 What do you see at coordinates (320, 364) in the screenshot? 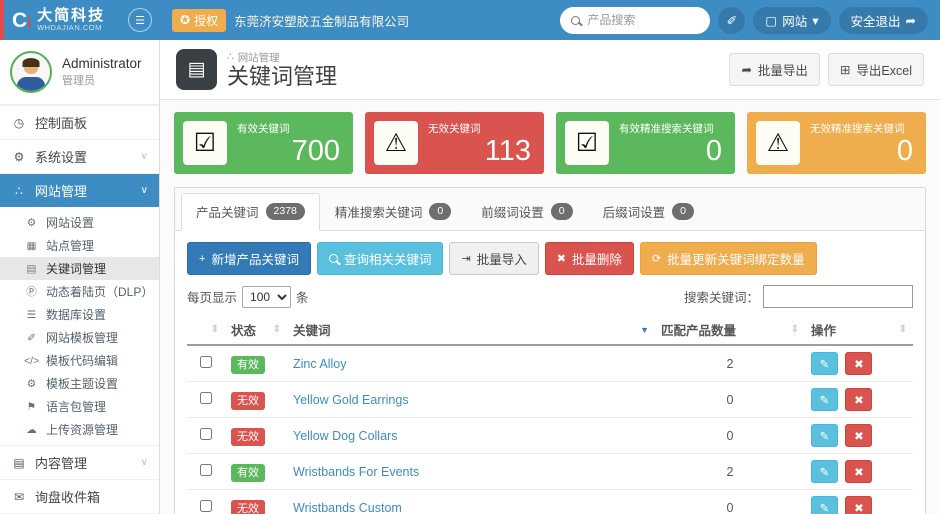
I see `keyword-link: Zinc Alloy` at bounding box center [320, 364].